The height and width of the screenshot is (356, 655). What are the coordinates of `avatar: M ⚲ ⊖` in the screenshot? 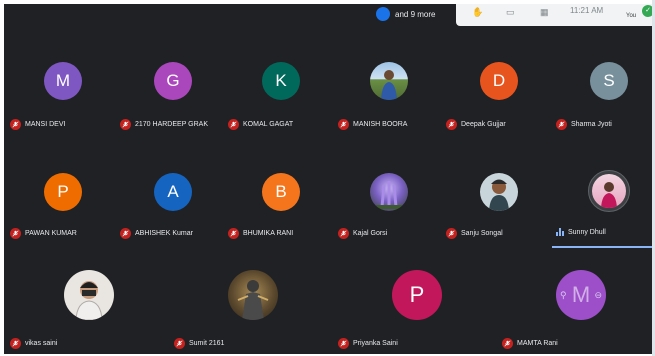 It's located at (581, 295).